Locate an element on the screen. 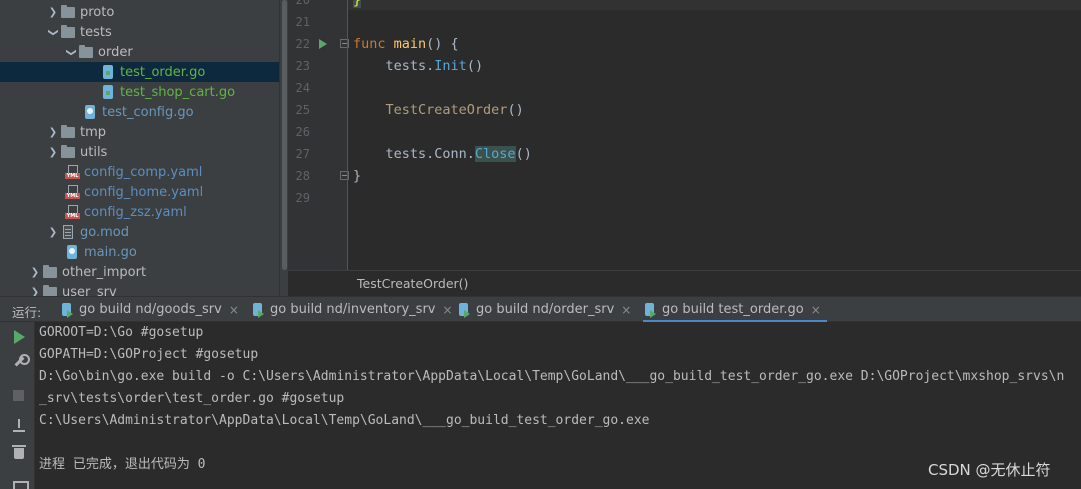 The image size is (1081, 489). run-panel-label: 运行: is located at coordinates (27, 312).